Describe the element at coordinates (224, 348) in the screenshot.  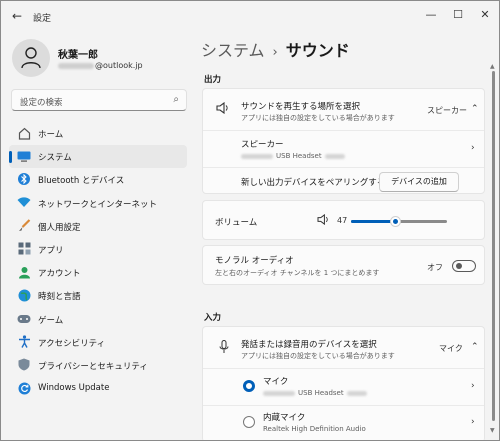
I see `microphone-icon` at that location.